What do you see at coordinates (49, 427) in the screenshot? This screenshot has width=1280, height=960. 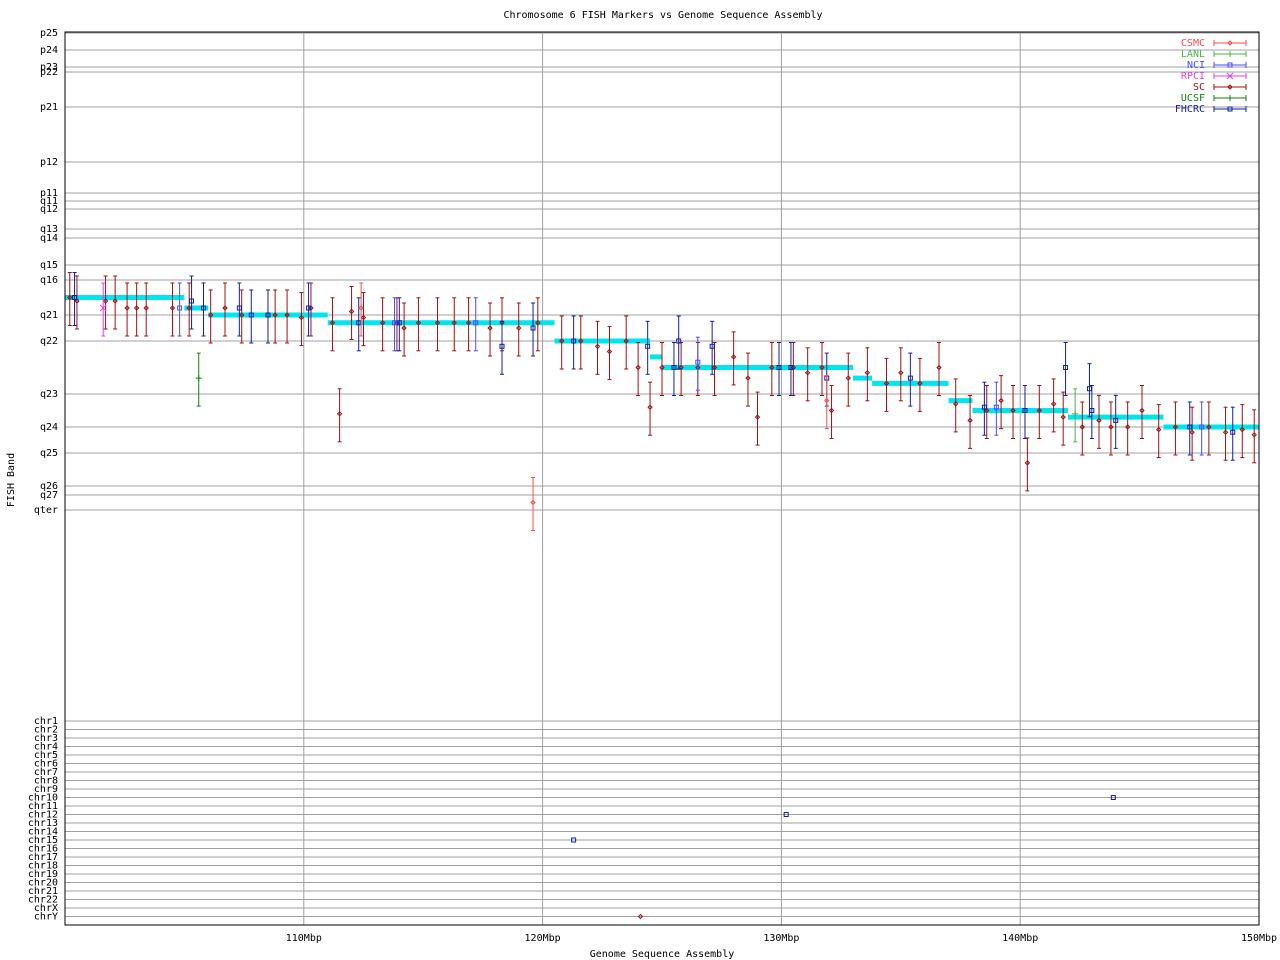 I see `band-label-q24: q24` at bounding box center [49, 427].